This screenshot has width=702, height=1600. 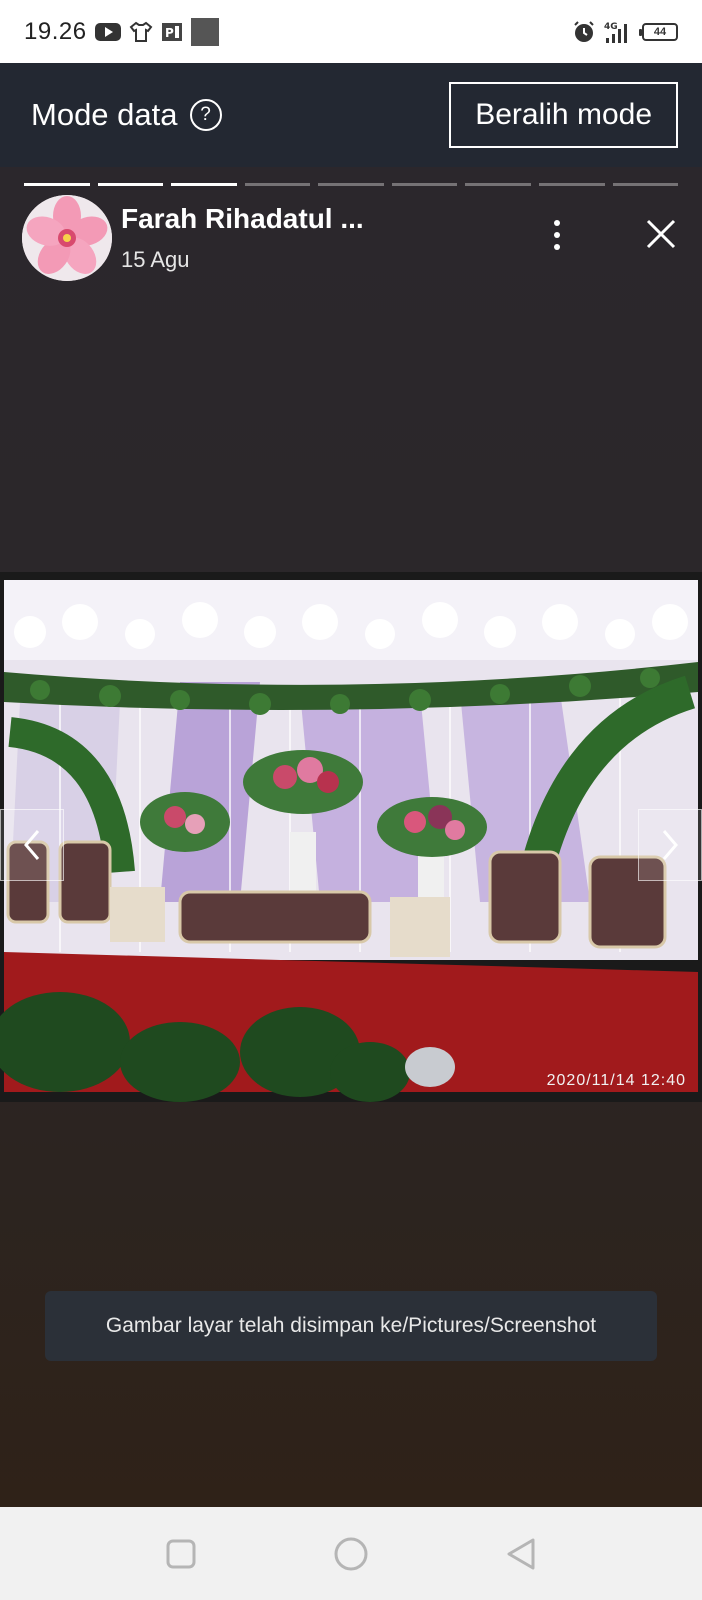 I want to click on back-icon, so click(x=521, y=1553).